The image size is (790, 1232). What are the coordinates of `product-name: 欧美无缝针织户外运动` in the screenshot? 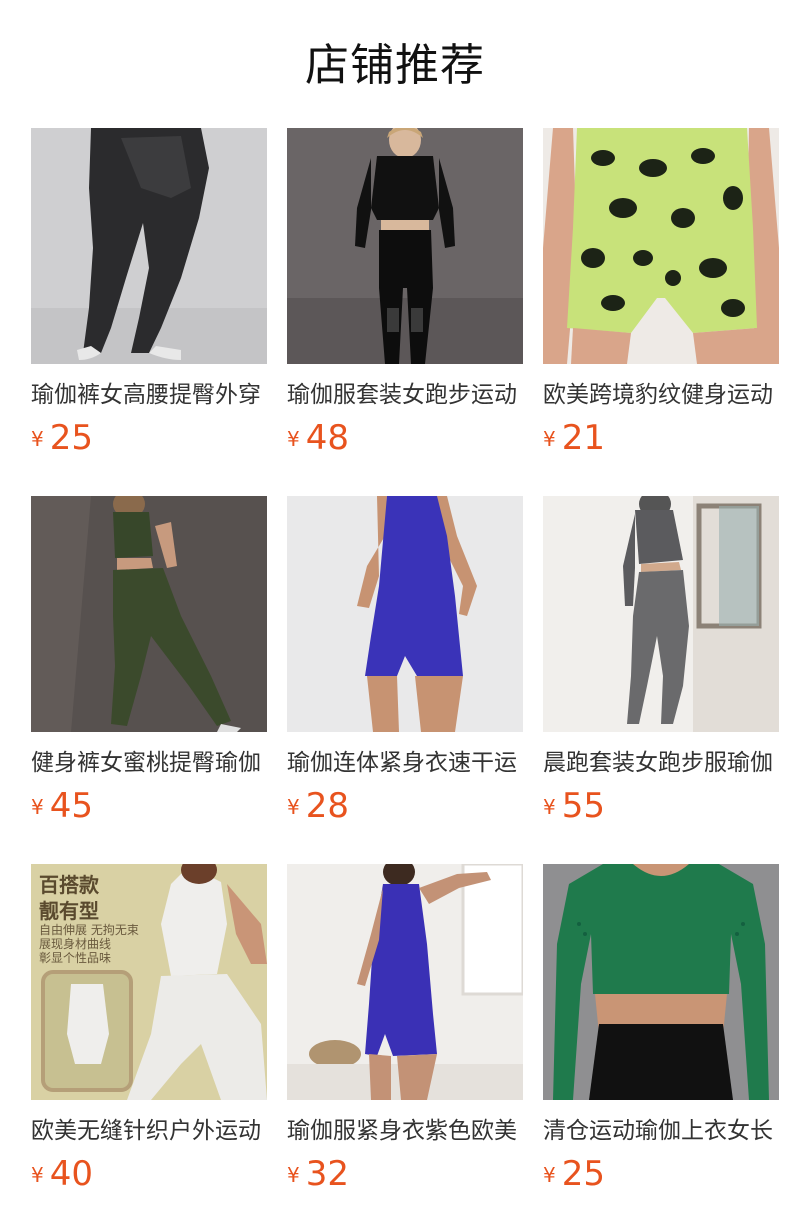 It's located at (149, 1131).